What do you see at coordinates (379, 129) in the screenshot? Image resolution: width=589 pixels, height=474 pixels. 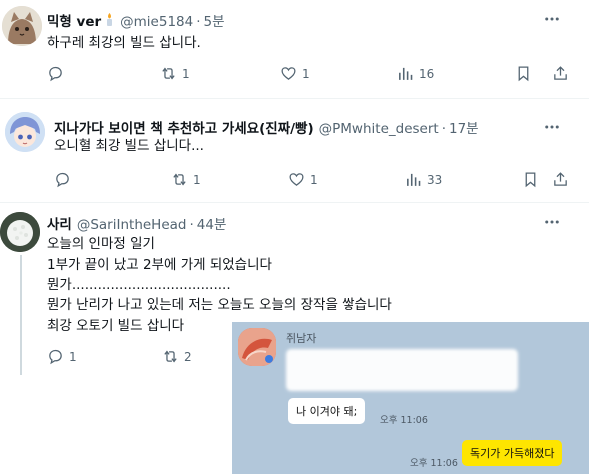 I see `user-handle: @PMwhite_desert` at bounding box center [379, 129].